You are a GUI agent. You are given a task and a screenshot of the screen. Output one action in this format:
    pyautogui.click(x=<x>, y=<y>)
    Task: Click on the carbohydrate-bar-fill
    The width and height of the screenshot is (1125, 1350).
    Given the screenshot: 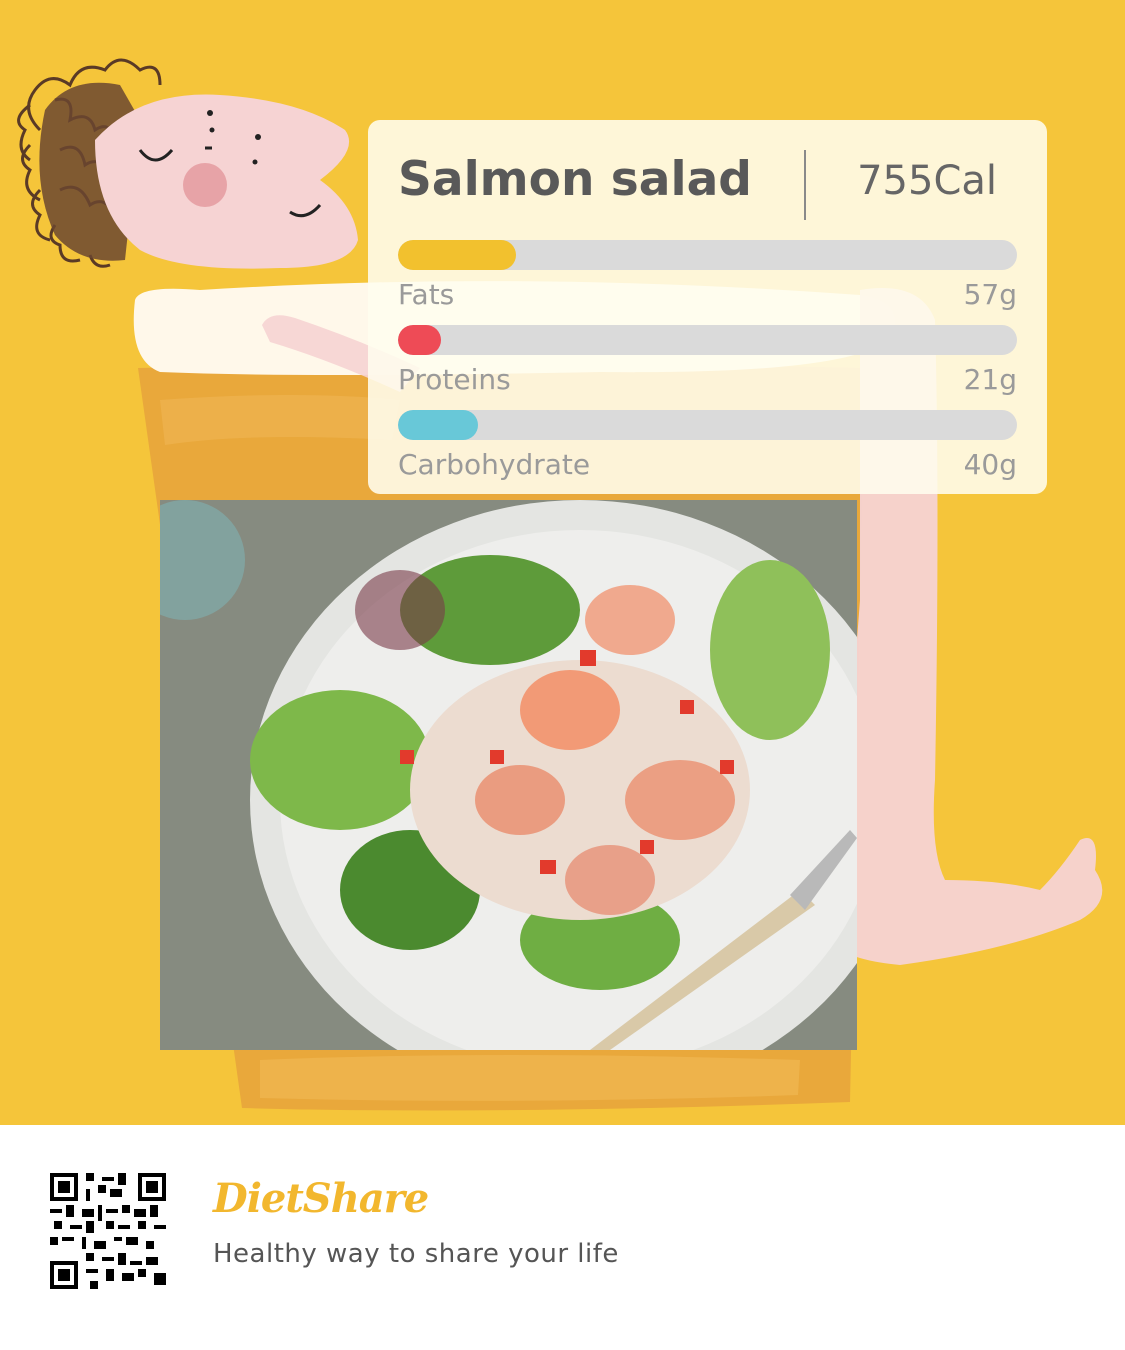 What is the action you would take?
    pyautogui.click(x=438, y=425)
    